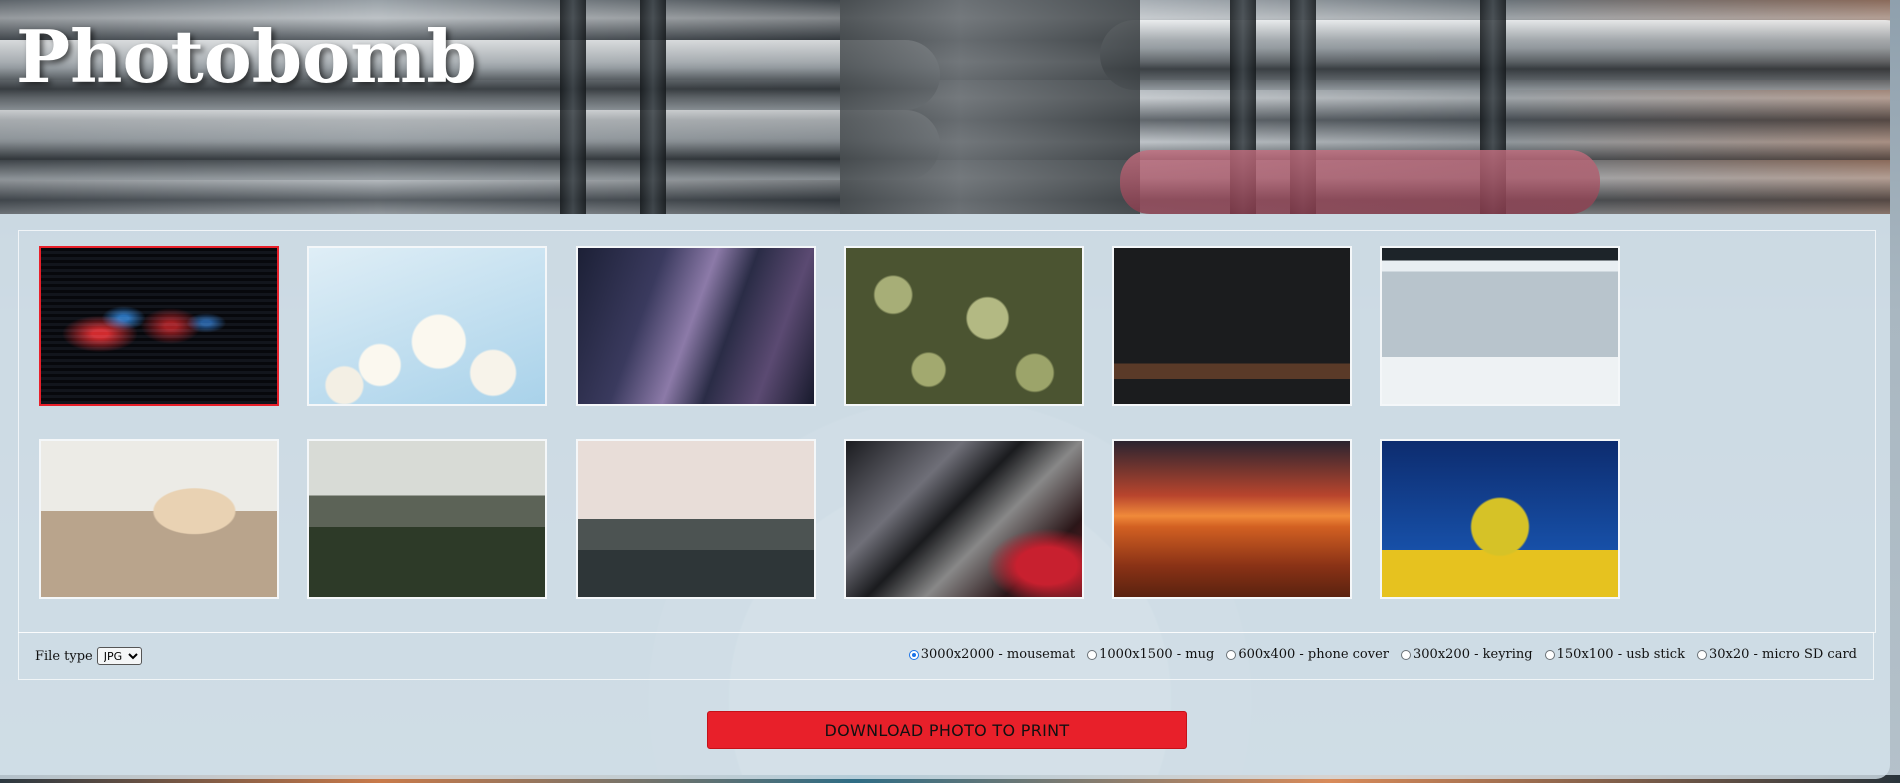 Image resolution: width=1900 pixels, height=783 pixels. I want to click on photo-thumbnail-boat-at-sunset, so click(1232, 519).